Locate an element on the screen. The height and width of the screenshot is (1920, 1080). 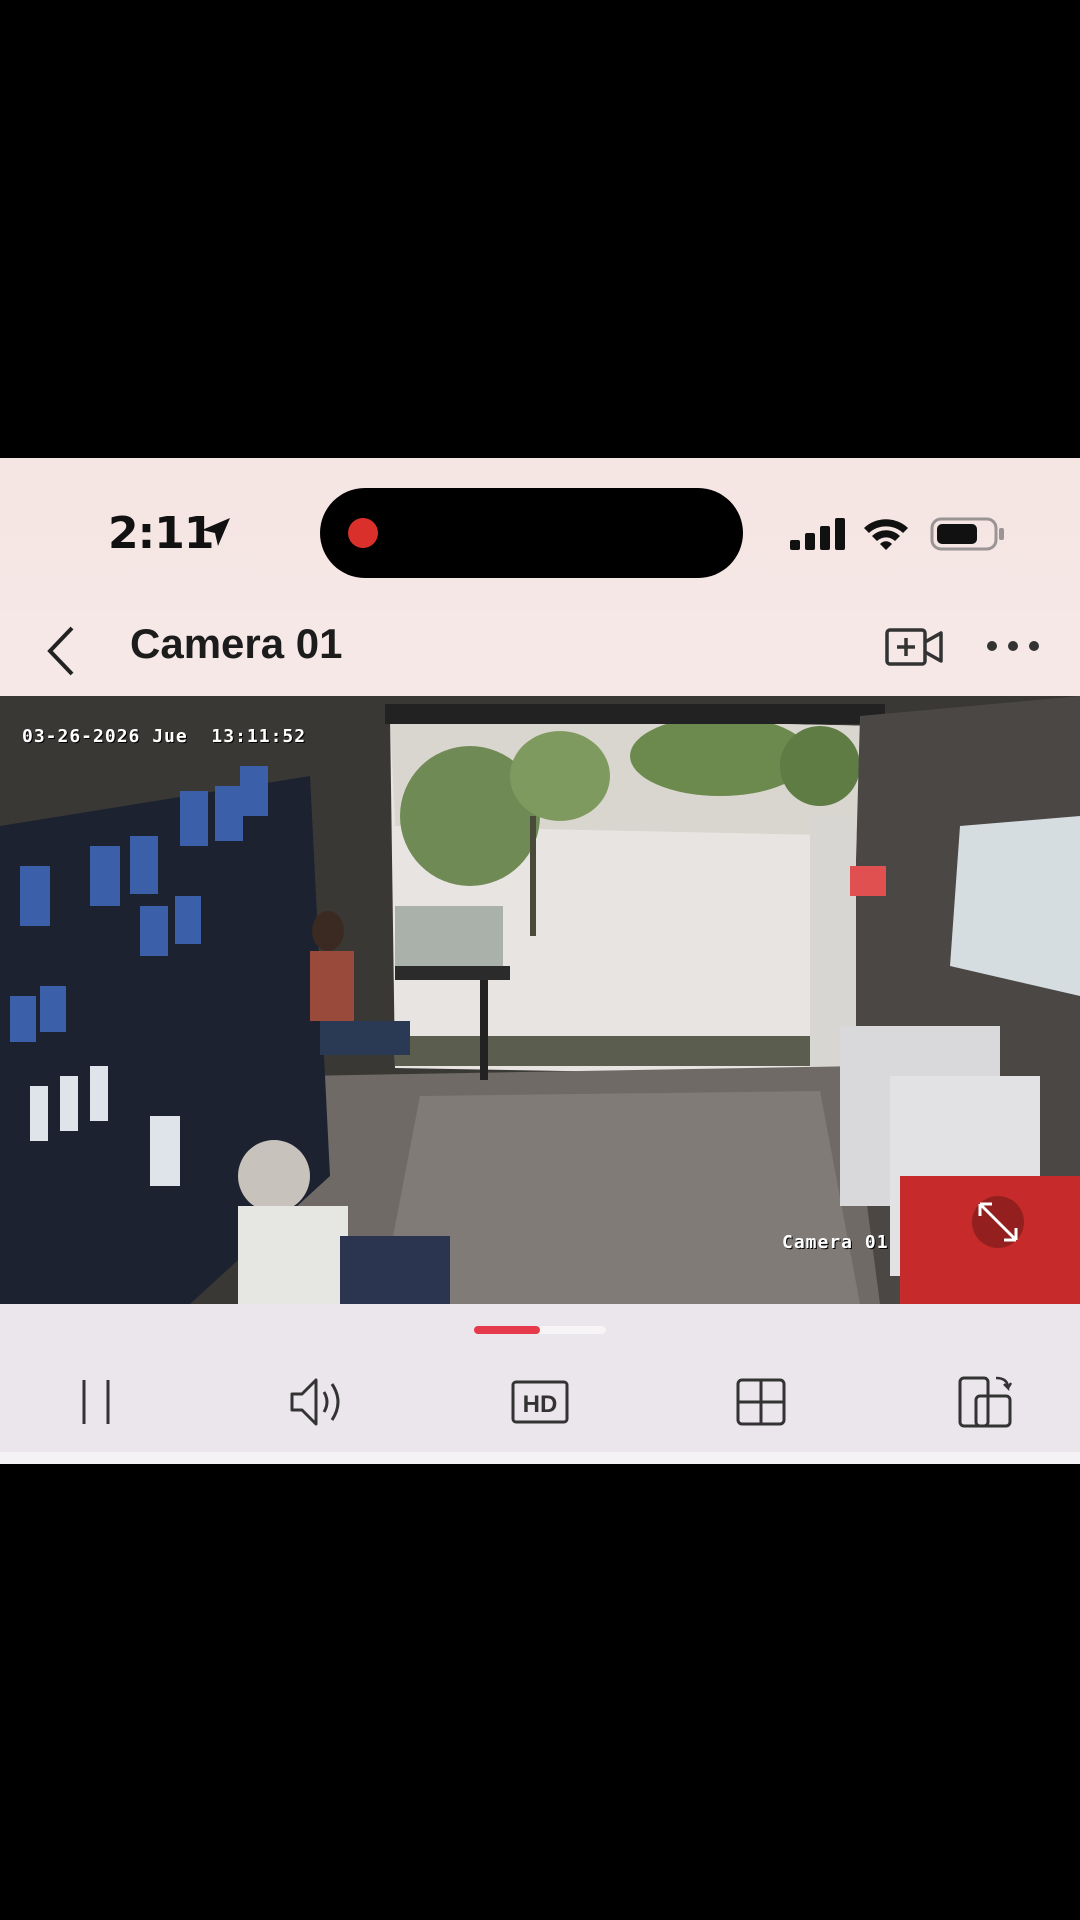
grid-icon is located at coordinates (761, 1402).